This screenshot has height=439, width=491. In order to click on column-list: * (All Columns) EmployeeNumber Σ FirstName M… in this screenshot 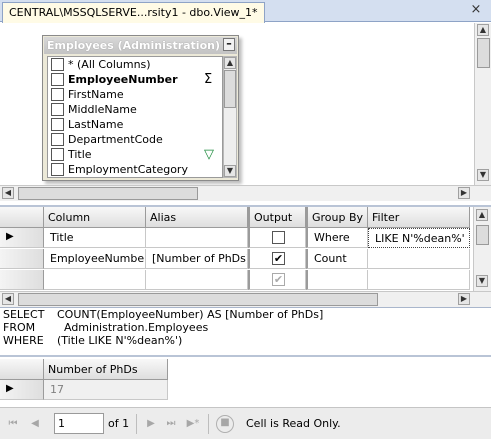, I will do `click(135, 117)`.